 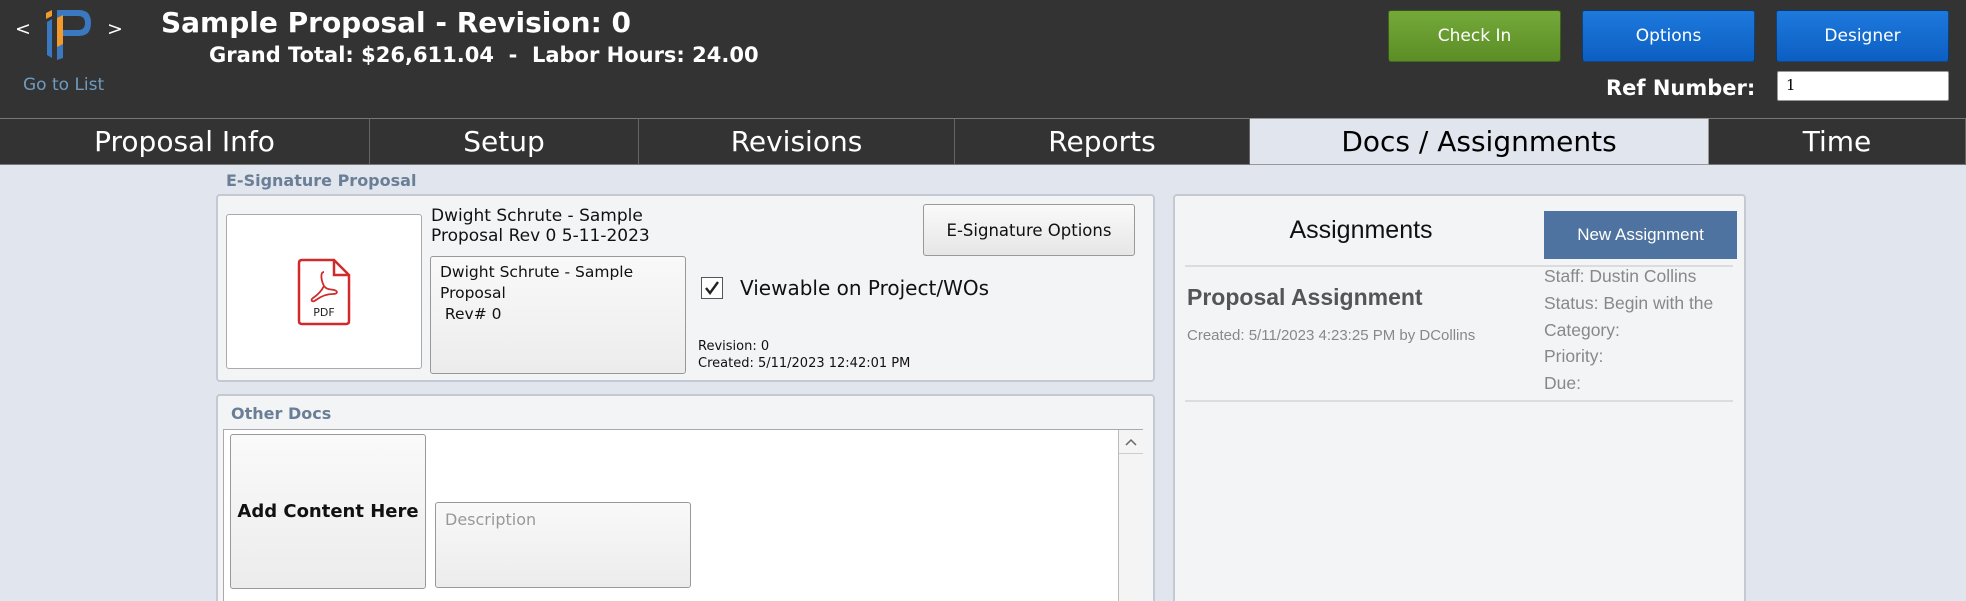 What do you see at coordinates (865, 288) in the screenshot?
I see `viewable-label: Viewable on Project/WOs` at bounding box center [865, 288].